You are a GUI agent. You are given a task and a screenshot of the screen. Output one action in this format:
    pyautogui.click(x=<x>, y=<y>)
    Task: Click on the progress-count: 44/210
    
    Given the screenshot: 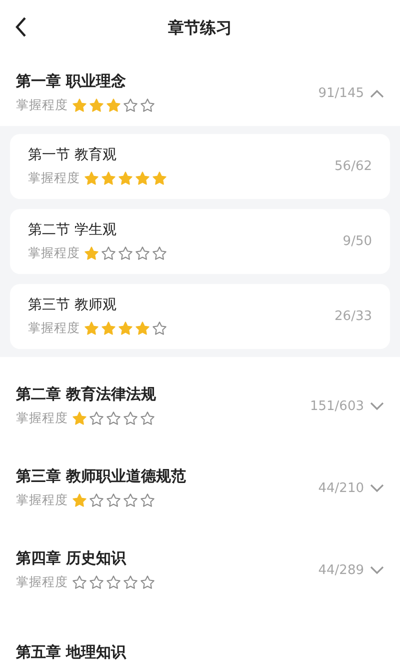 What is the action you would take?
    pyautogui.click(x=341, y=488)
    